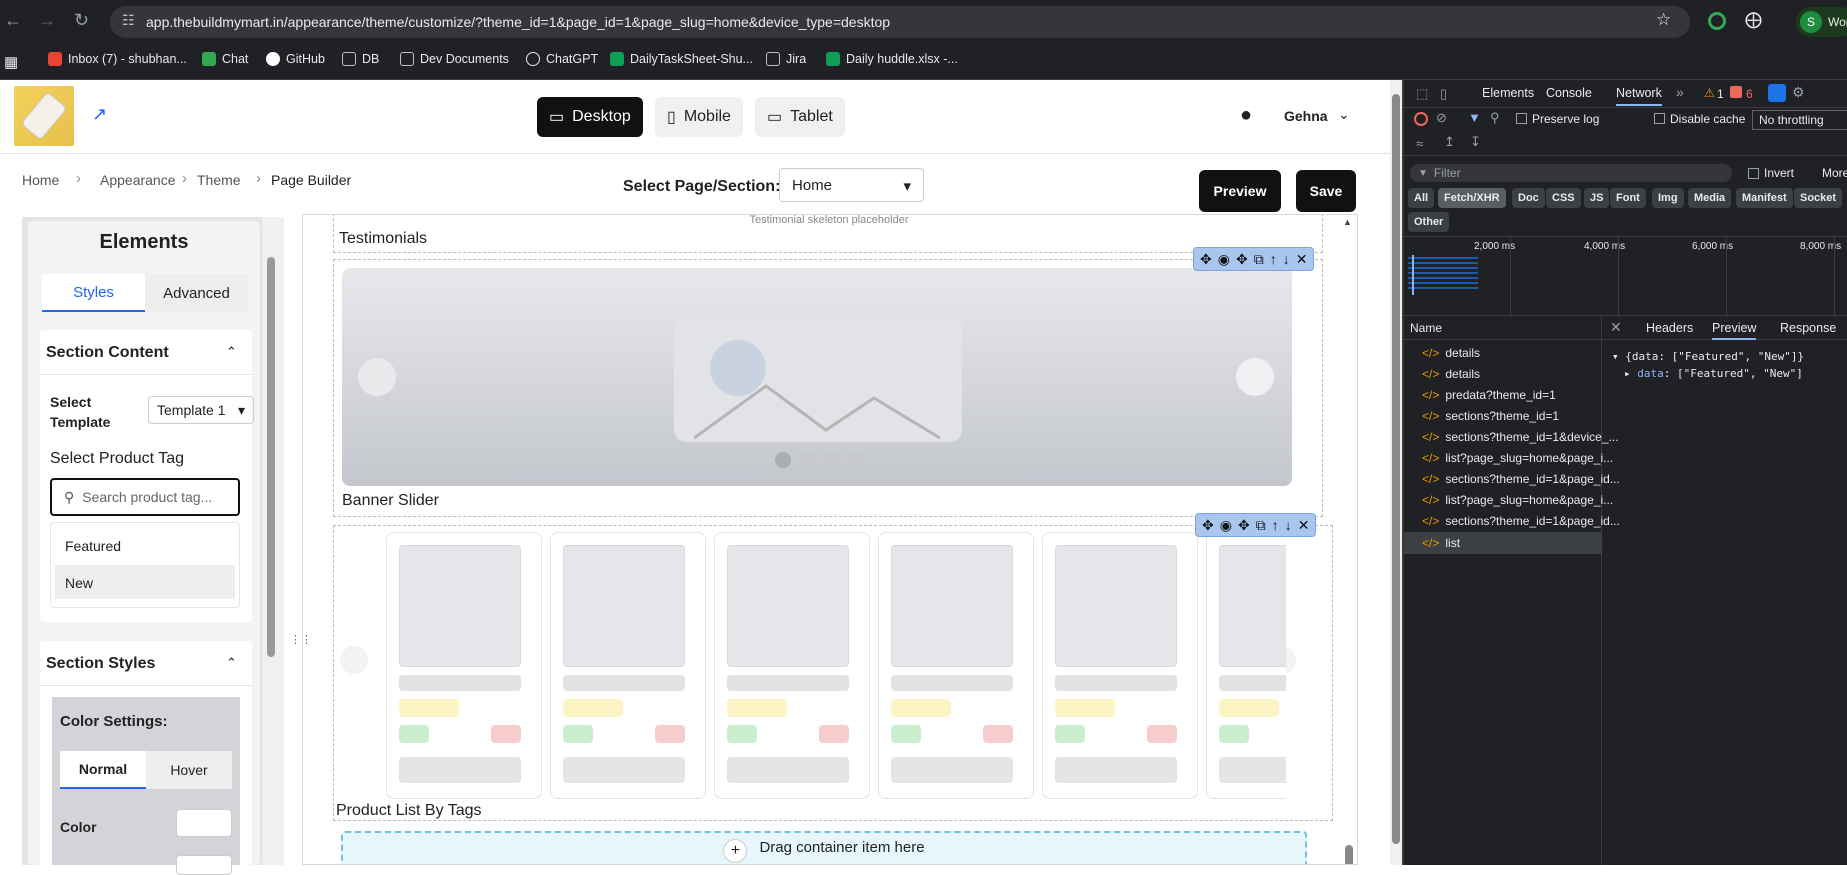  Describe the element at coordinates (1663, 20) in the screenshot. I see `bookmark-star-icon: ☆` at that location.